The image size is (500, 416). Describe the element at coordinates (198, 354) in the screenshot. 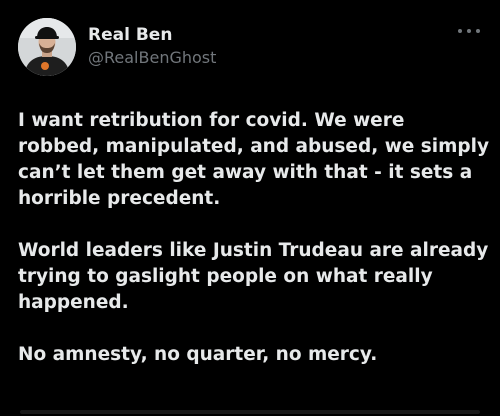

I see `tweet-paragraph: No amnesty, no quarter, no mercy.` at that location.